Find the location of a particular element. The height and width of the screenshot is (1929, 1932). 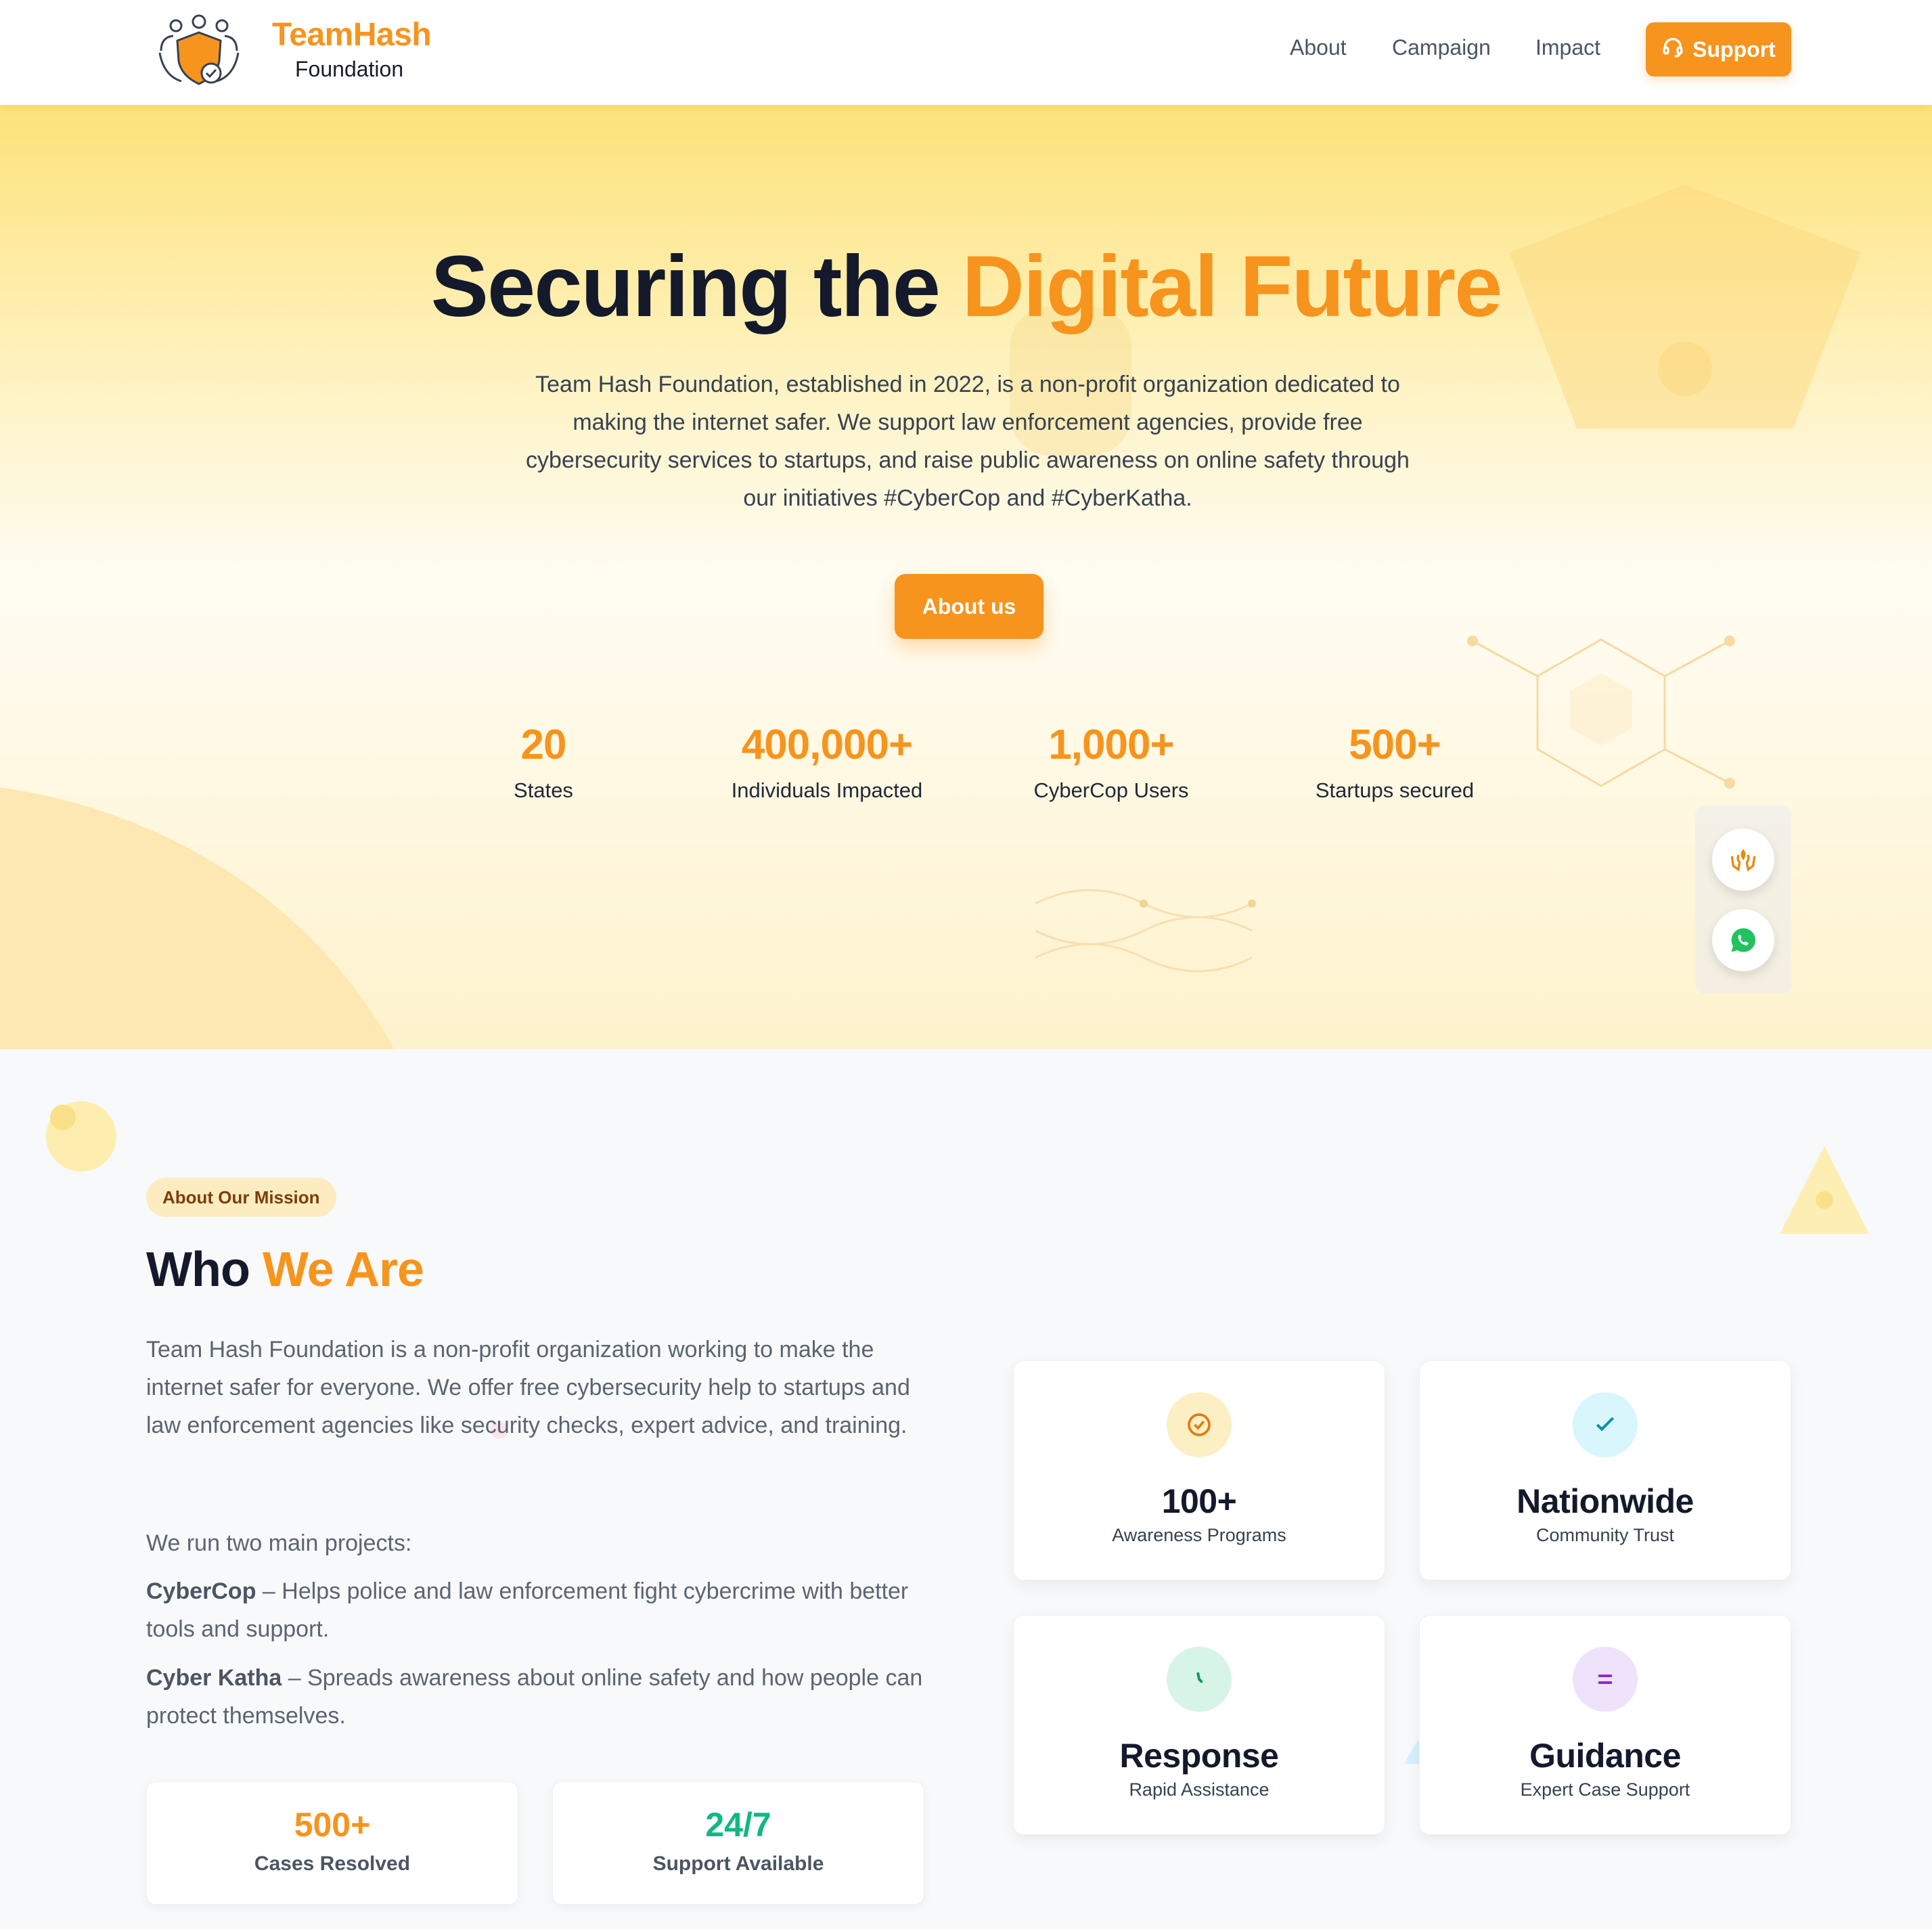

feature-card-nationwide: Nationwide Community Trust is located at coordinates (1605, 1470).